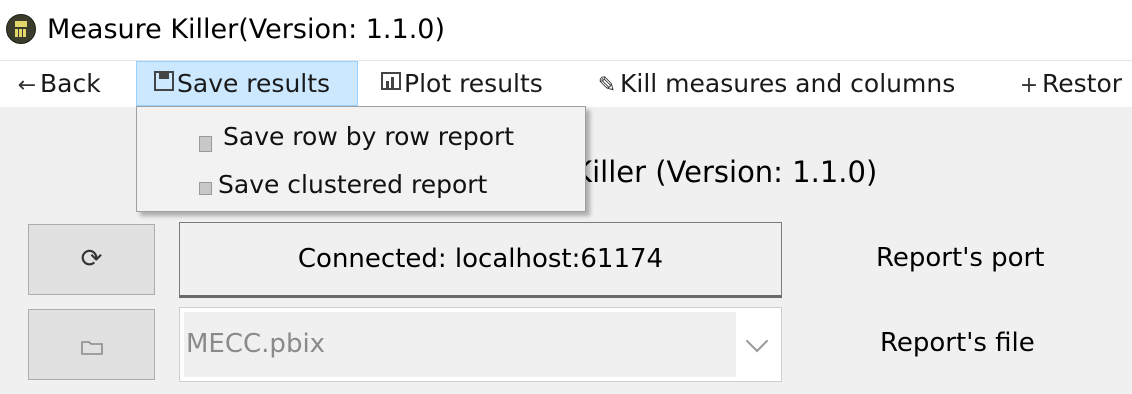 The image size is (1132, 394). Describe the element at coordinates (21, 29) in the screenshot. I see `calculator-icon` at that location.